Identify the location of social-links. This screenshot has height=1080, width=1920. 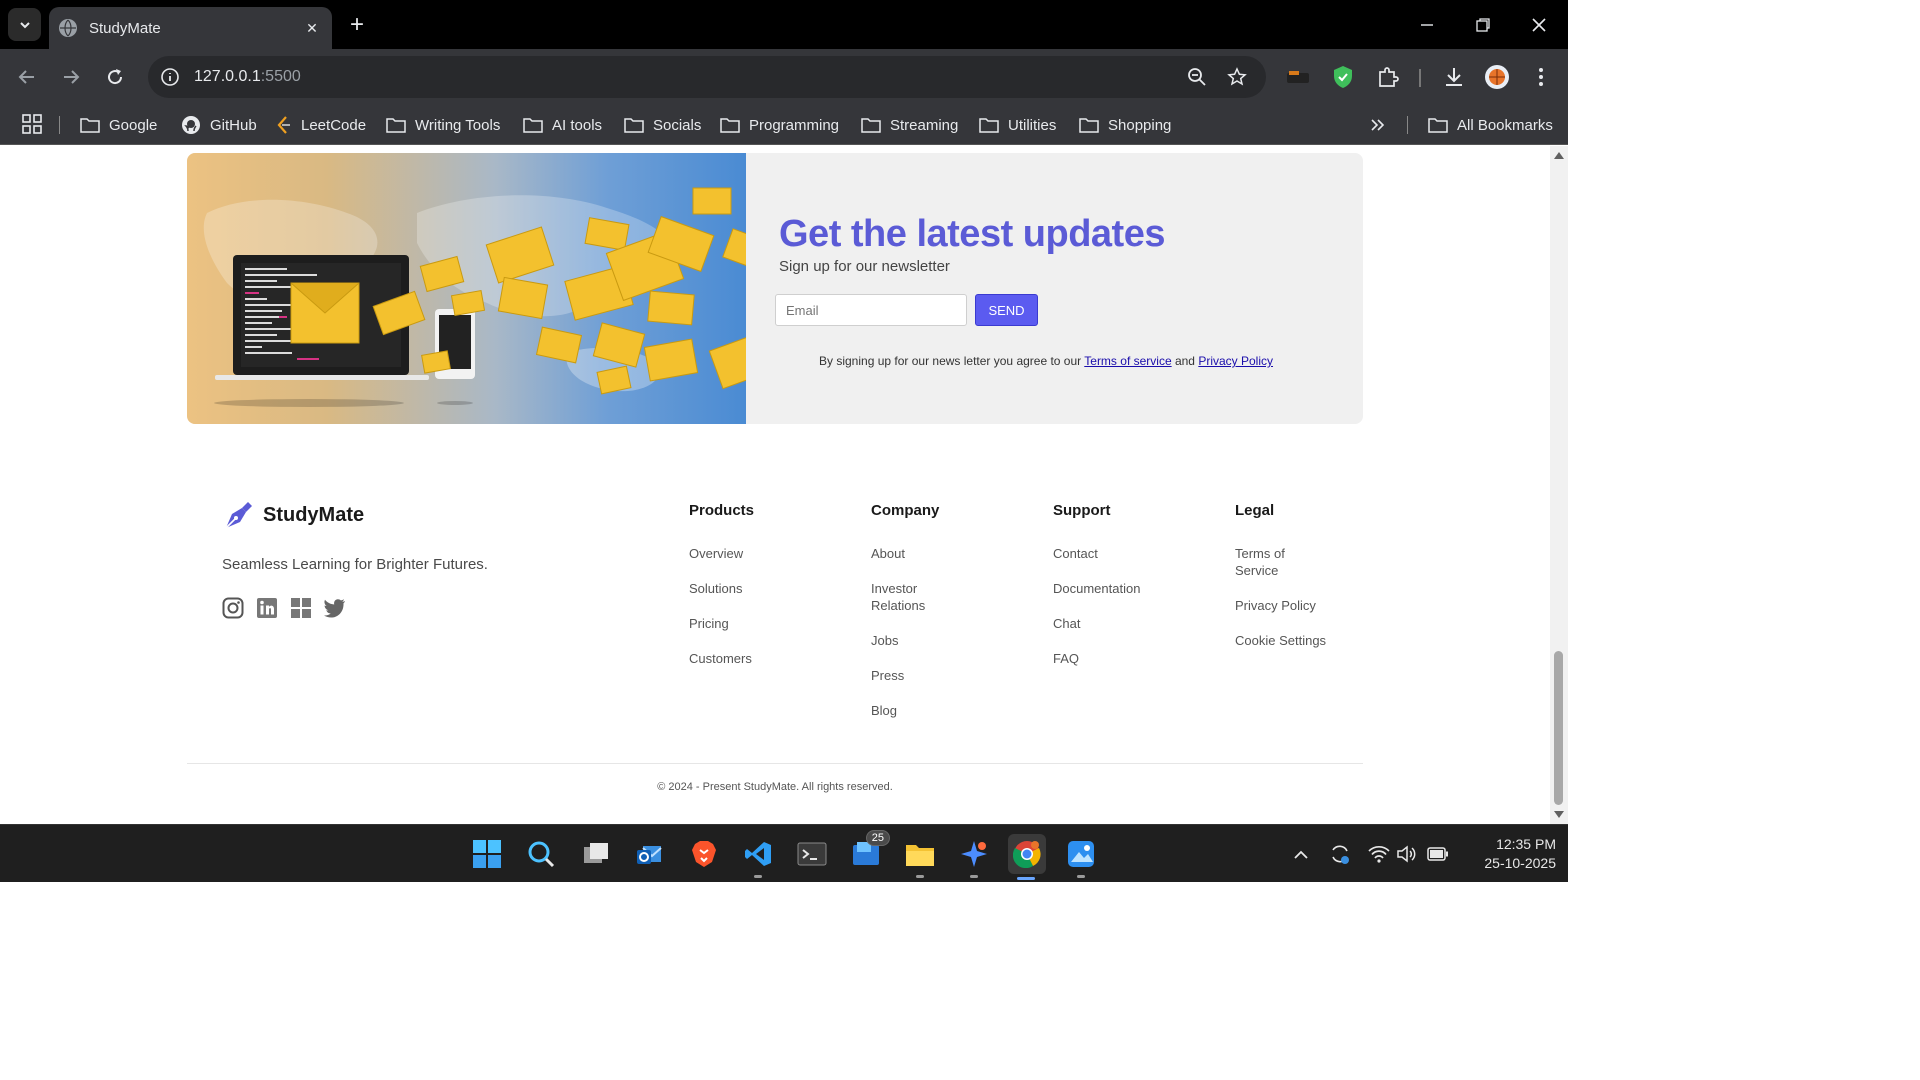
(290, 608).